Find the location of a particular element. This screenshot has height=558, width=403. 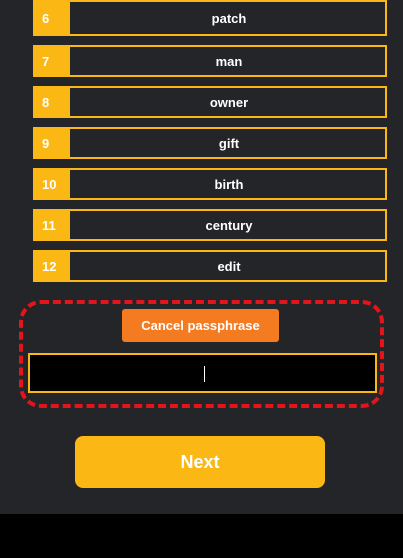

word-text: gift is located at coordinates (227, 143).